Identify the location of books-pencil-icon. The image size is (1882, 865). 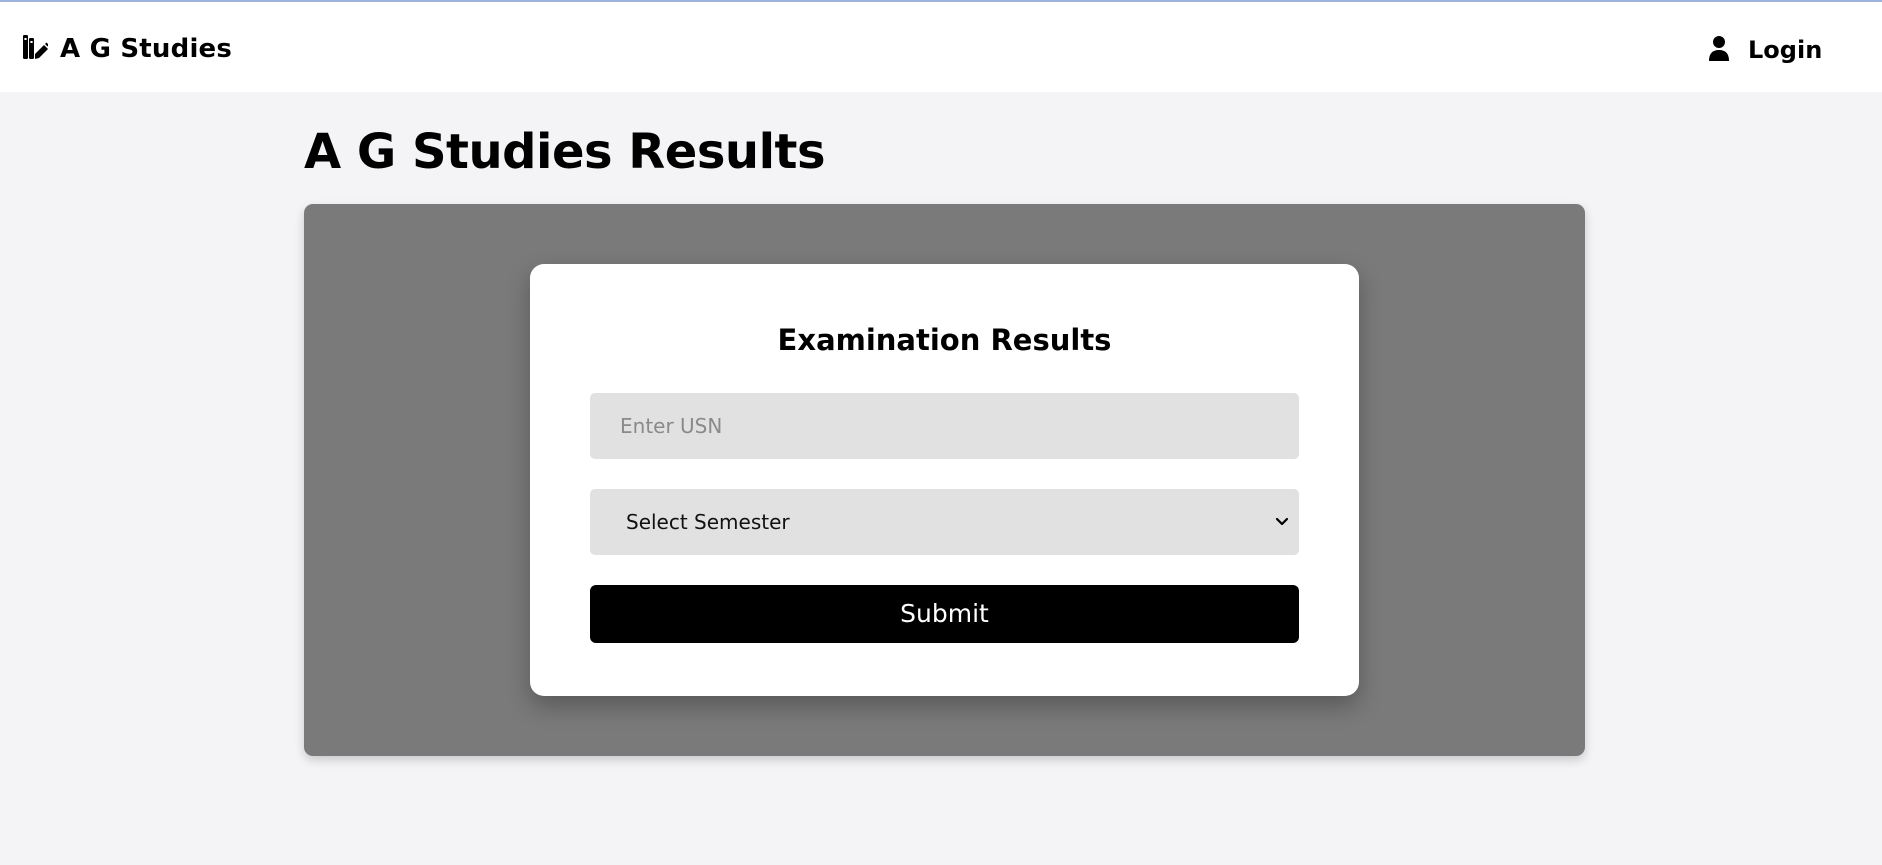
(35, 49).